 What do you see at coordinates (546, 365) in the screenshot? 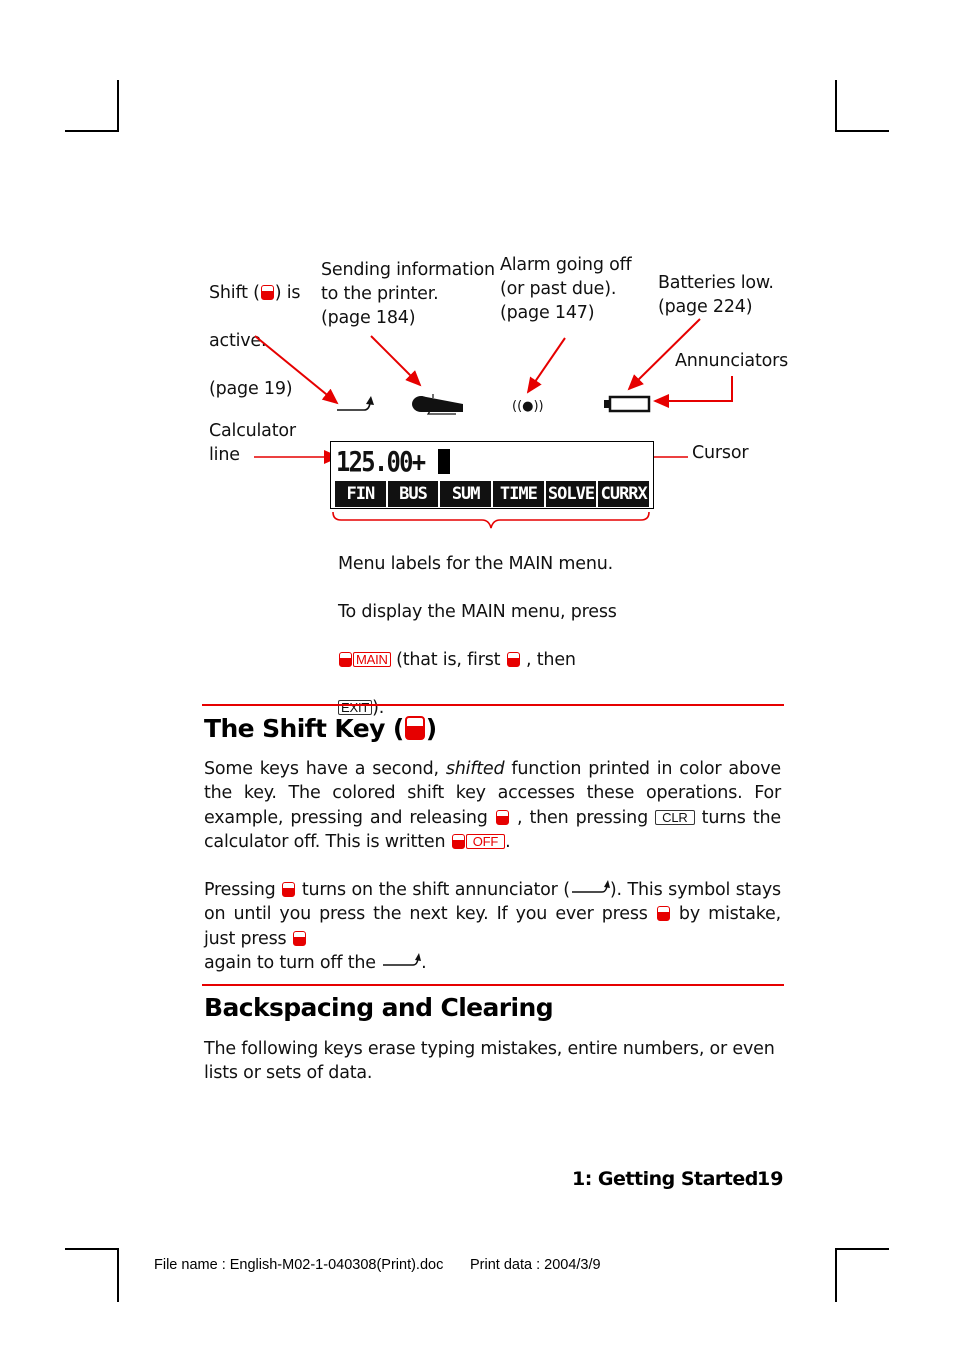
I see `arrow-alarm` at bounding box center [546, 365].